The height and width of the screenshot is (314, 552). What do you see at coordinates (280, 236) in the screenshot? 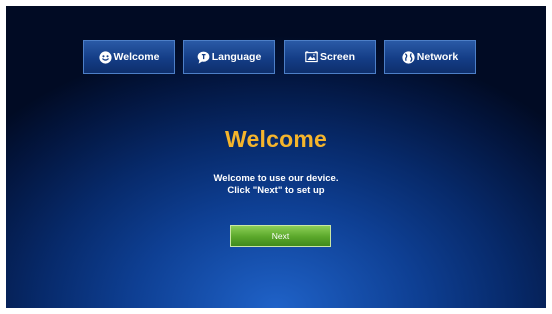
I see `next-button: Next` at bounding box center [280, 236].